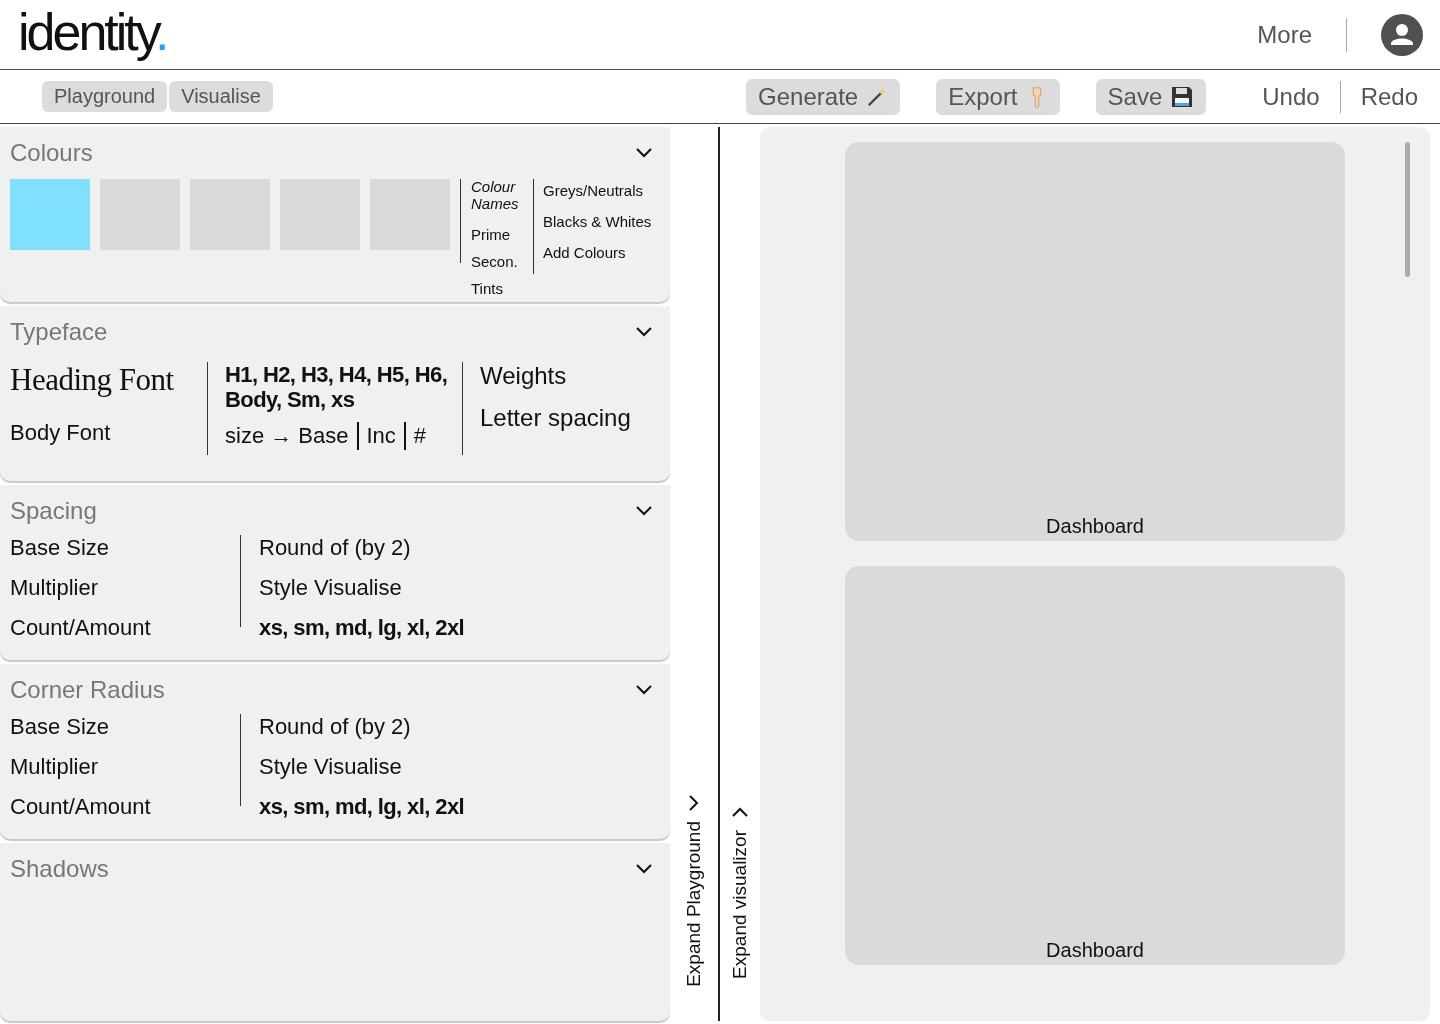 The width and height of the screenshot is (1440, 1024). Describe the element at coordinates (108, 380) in the screenshot. I see `heading-font-label: Heading Font` at that location.